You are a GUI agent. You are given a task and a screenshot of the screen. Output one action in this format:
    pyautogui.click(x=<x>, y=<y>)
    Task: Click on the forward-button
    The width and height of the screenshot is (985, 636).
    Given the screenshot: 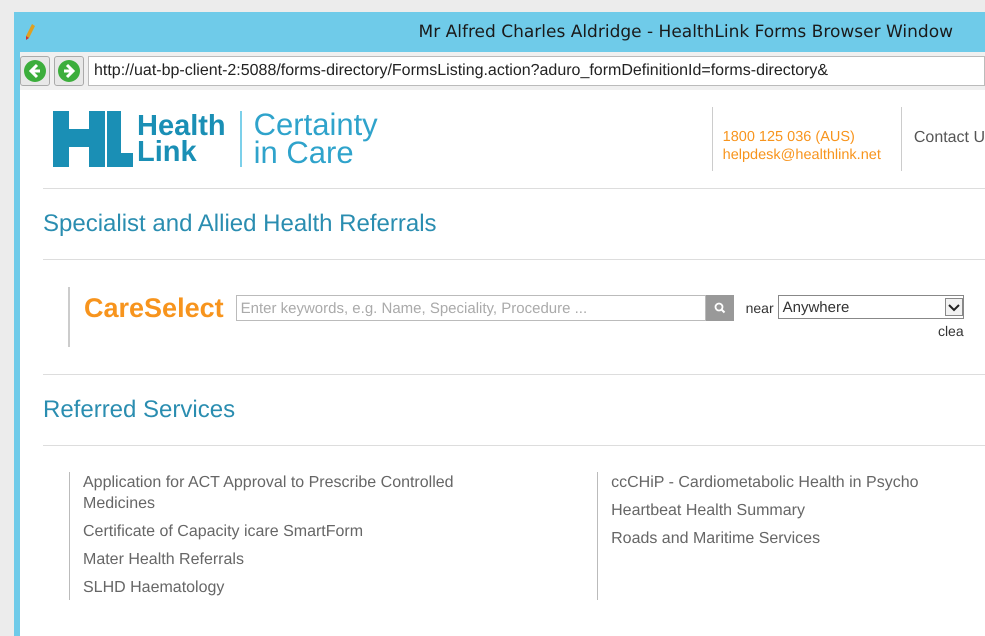 What is the action you would take?
    pyautogui.click(x=69, y=71)
    